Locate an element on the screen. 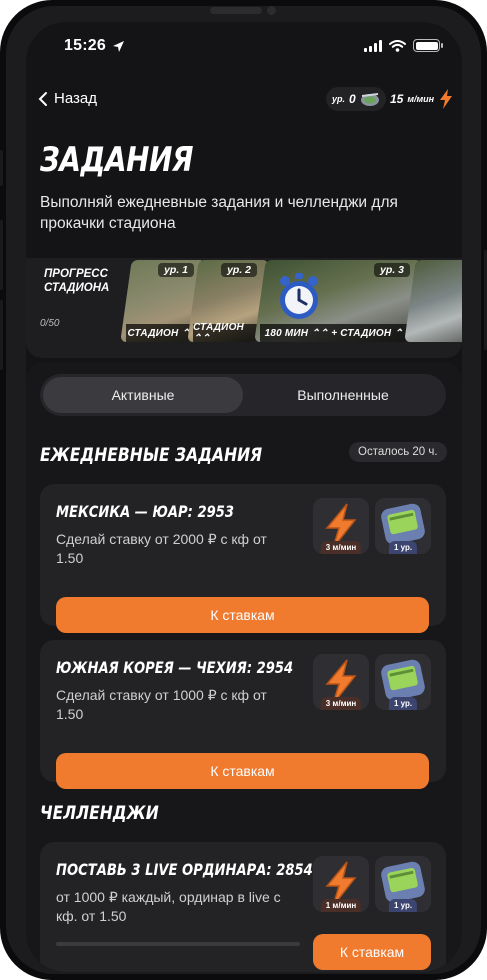 This screenshot has width=487, height=980. page-title: ЗАДАНИЯ is located at coordinates (117, 160).